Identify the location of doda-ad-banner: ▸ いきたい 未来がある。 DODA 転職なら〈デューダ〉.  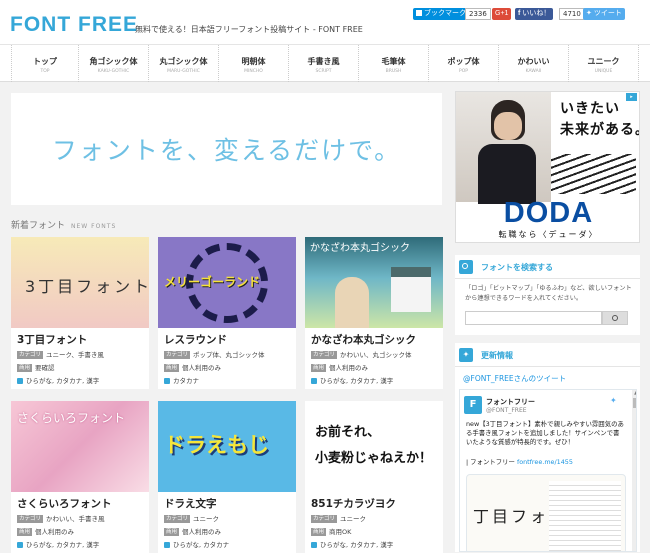
(547, 167).